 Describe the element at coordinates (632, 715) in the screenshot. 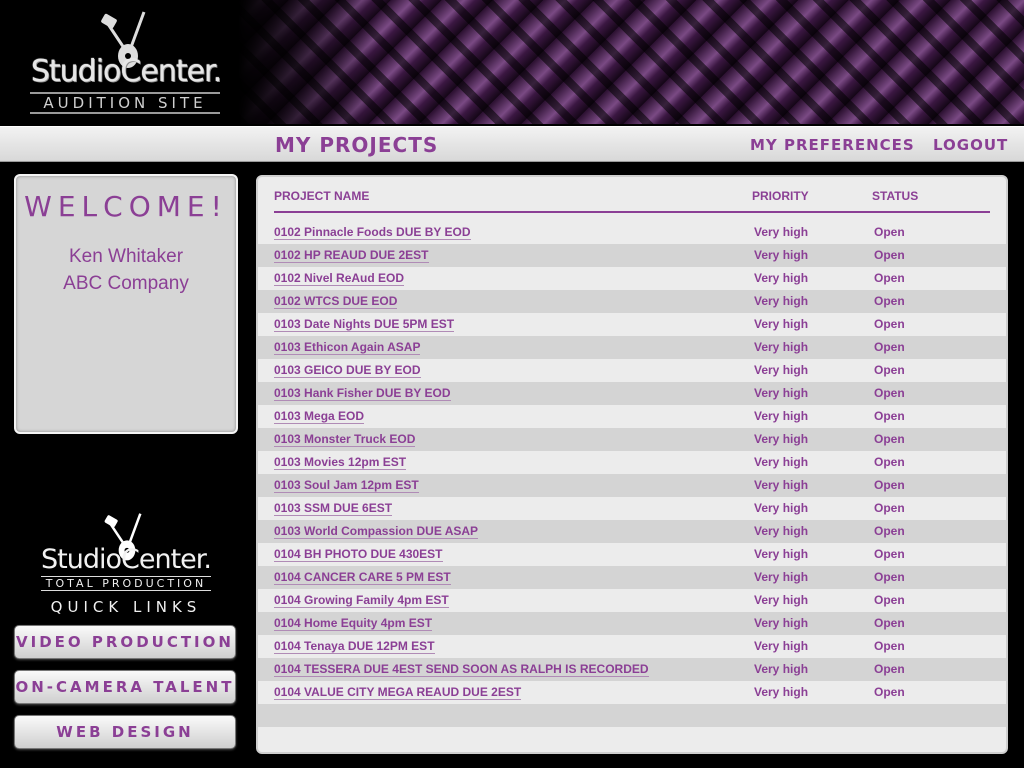

I see `empty-row` at that location.